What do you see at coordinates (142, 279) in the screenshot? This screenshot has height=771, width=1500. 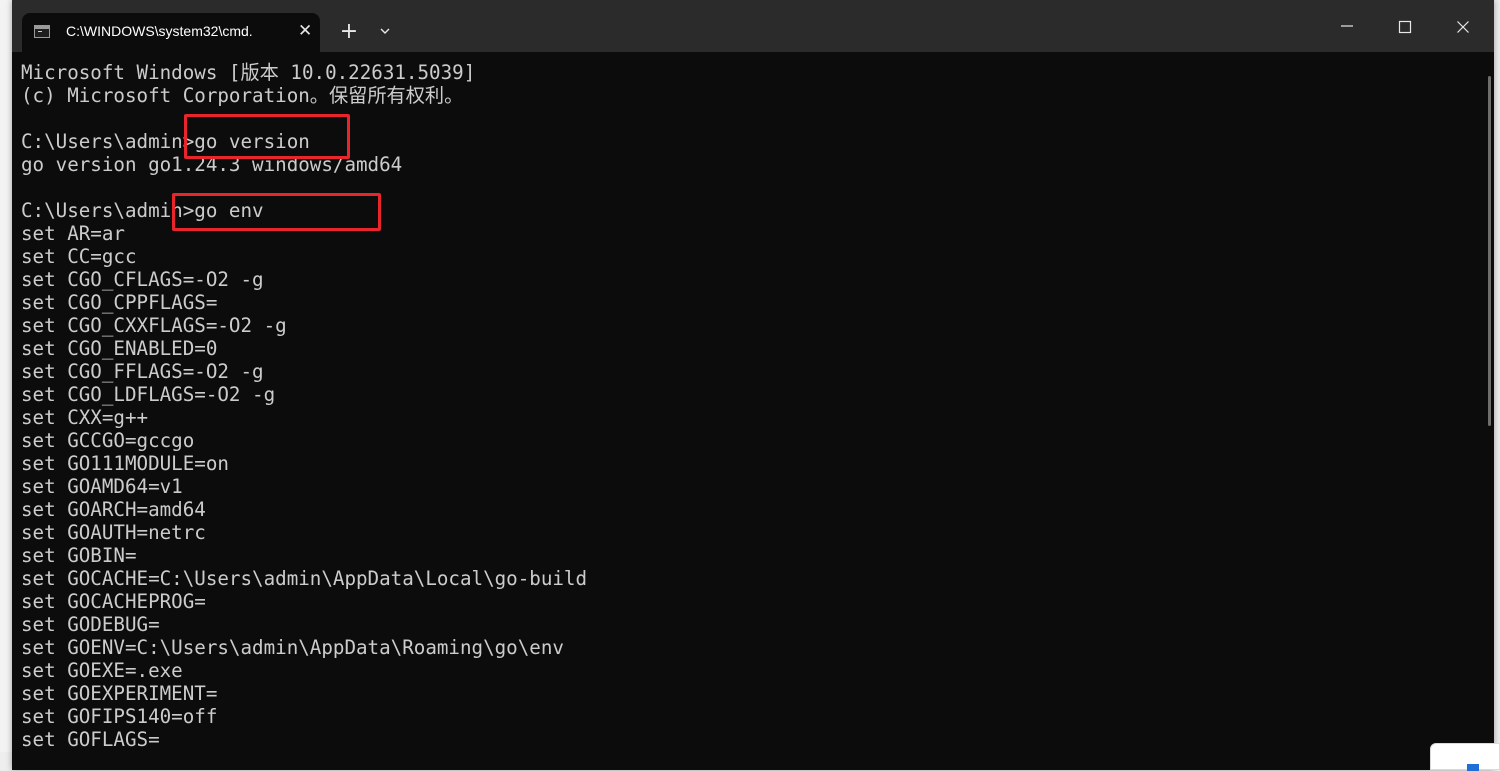 I see `terminal-line: set CGO_CFLAGS=-O2 -g` at bounding box center [142, 279].